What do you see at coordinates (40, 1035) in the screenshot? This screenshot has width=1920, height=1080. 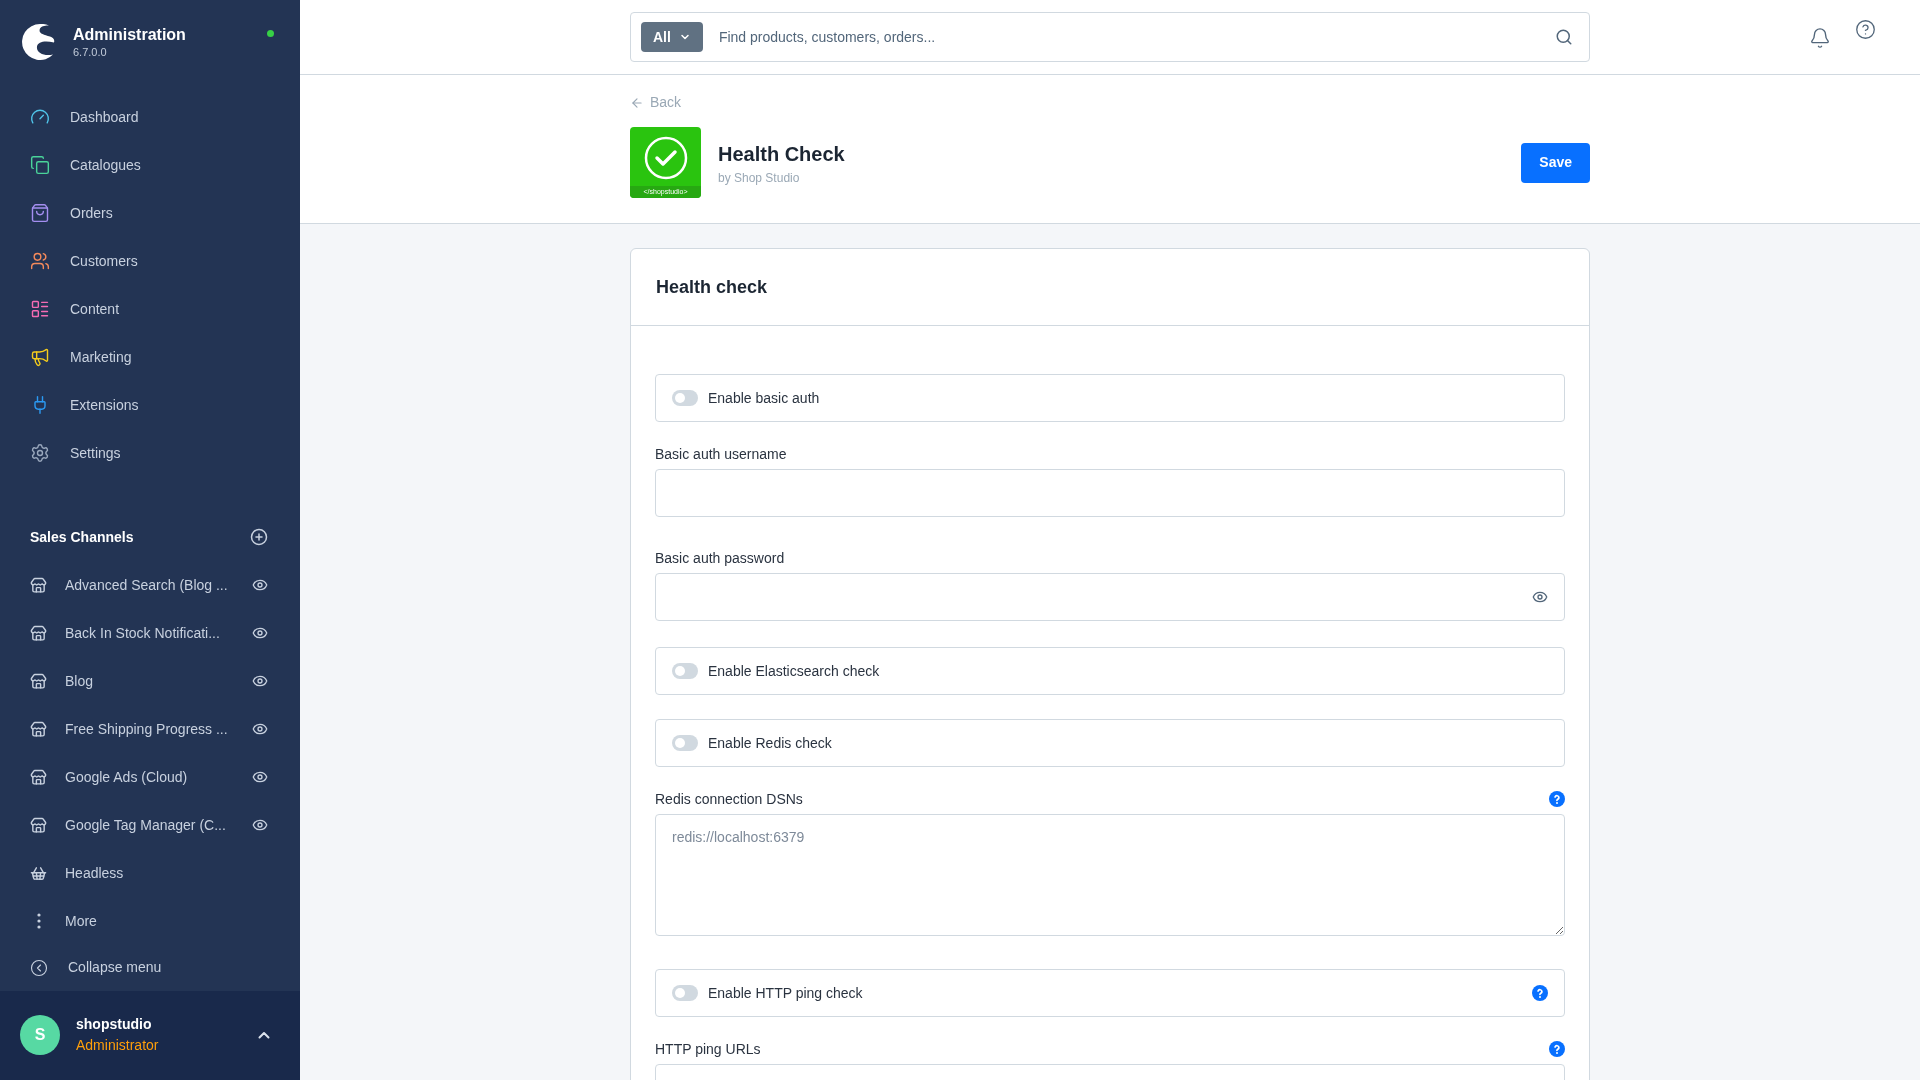 I see `avatar: S` at bounding box center [40, 1035].